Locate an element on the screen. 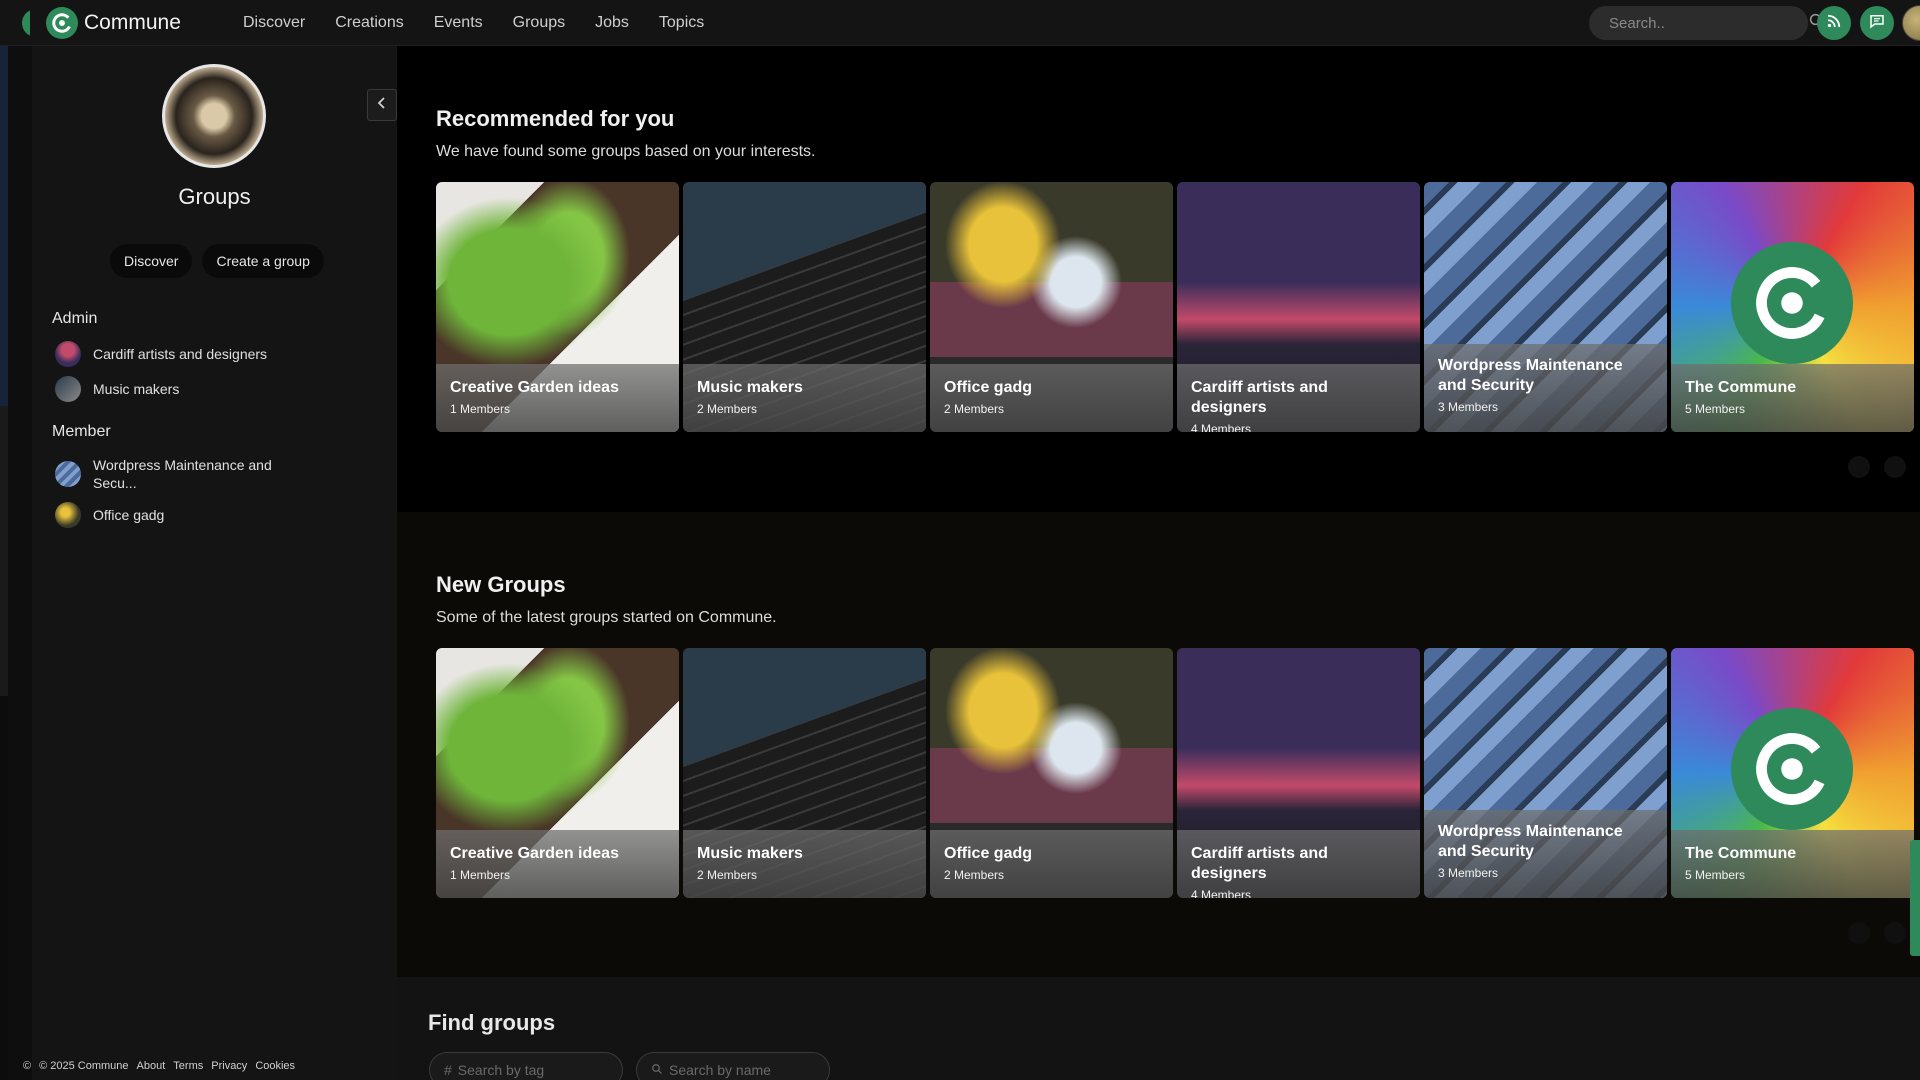 The image size is (1920, 1080). sidebar-item-office: Office gadg is located at coordinates (190, 515).